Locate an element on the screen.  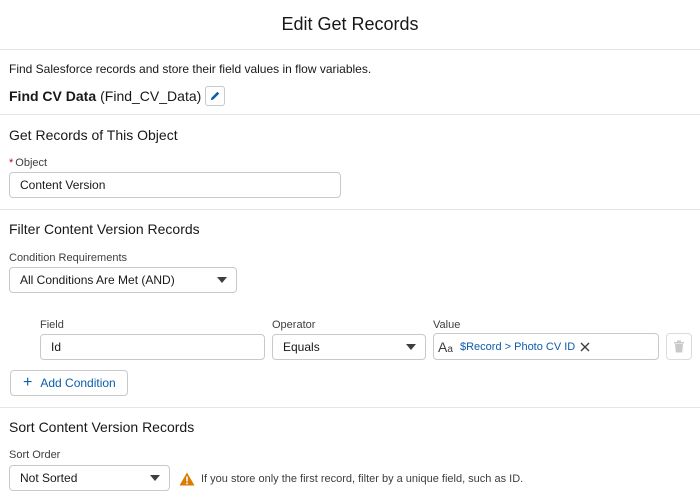
filter-field-value: Id is located at coordinates (56, 347).